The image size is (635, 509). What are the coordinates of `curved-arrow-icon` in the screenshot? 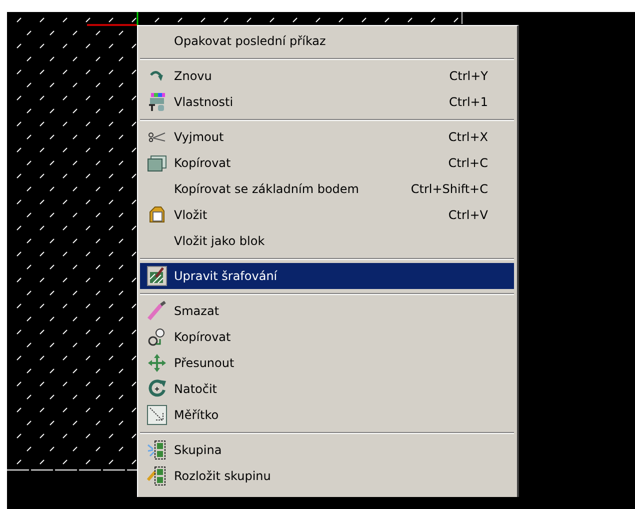 It's located at (157, 76).